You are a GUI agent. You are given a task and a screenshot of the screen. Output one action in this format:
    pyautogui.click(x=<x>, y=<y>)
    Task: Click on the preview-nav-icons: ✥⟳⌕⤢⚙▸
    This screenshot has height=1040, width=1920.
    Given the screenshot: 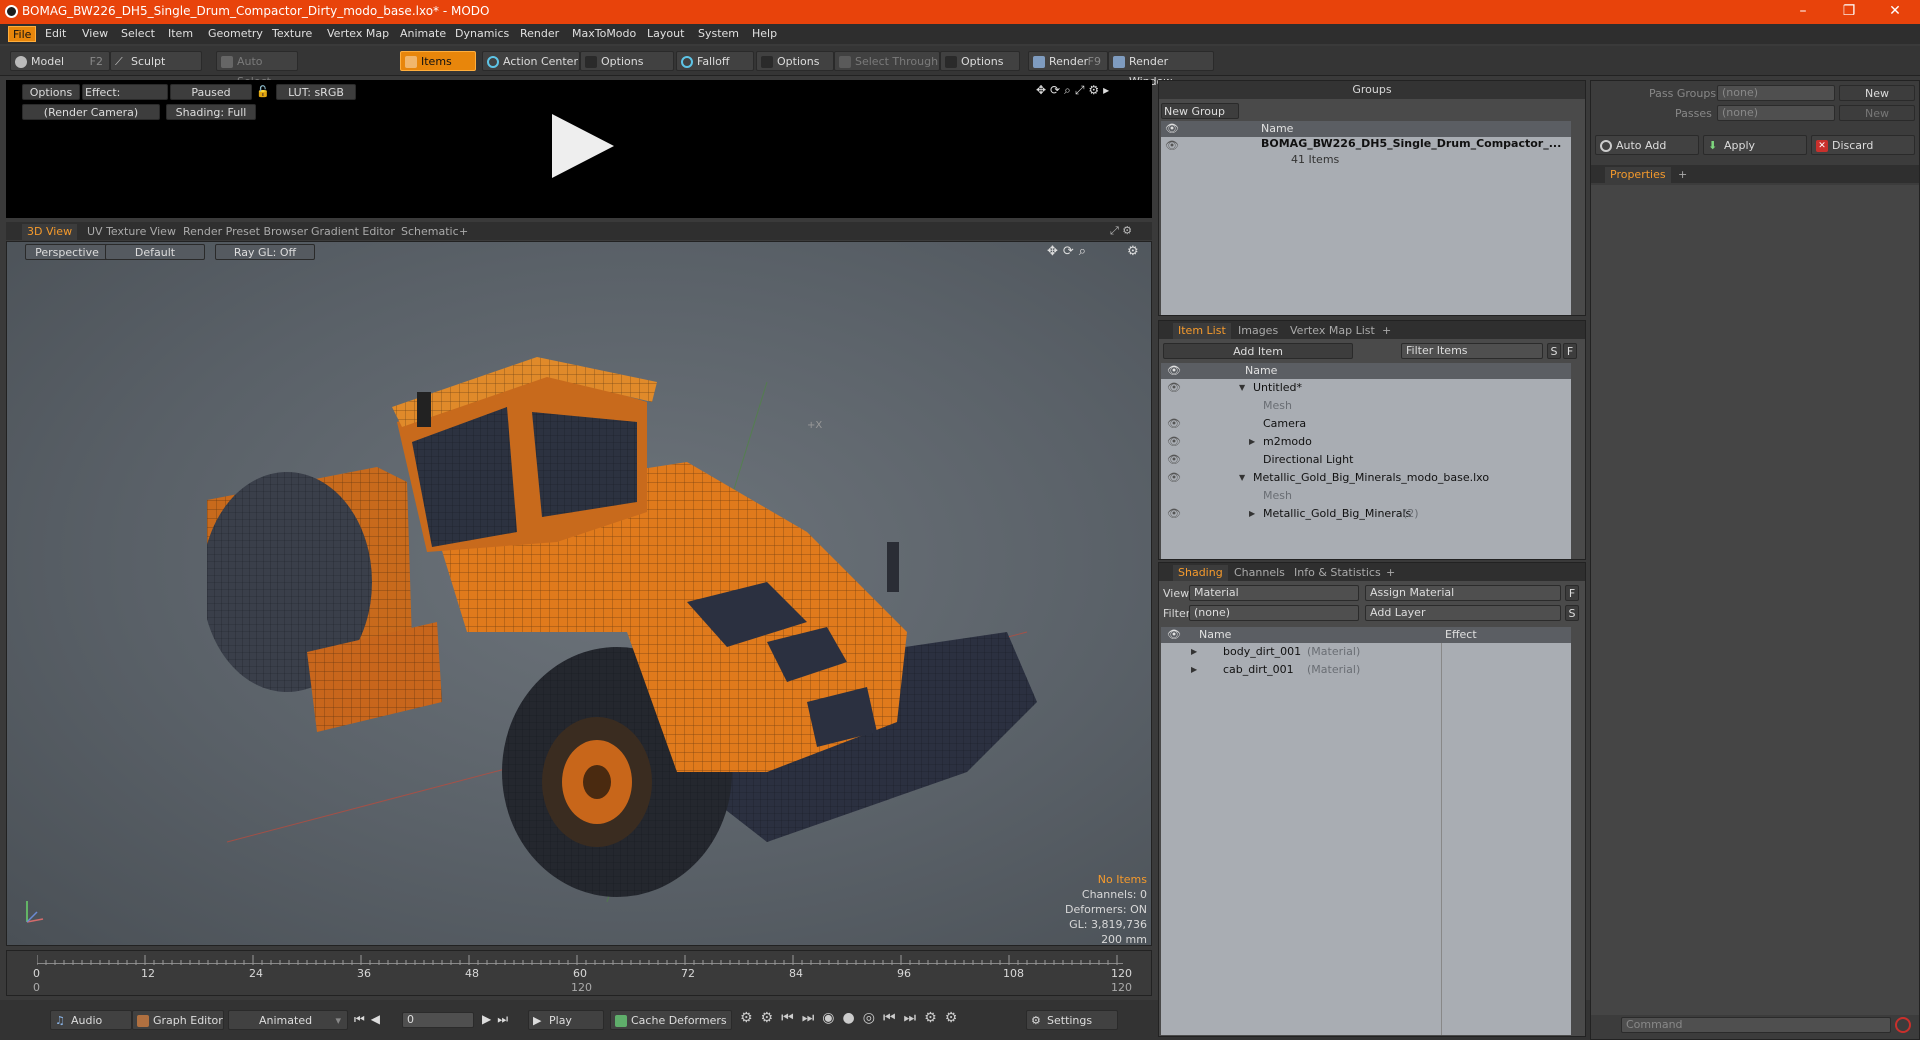 What is the action you would take?
    pyautogui.click(x=1074, y=90)
    